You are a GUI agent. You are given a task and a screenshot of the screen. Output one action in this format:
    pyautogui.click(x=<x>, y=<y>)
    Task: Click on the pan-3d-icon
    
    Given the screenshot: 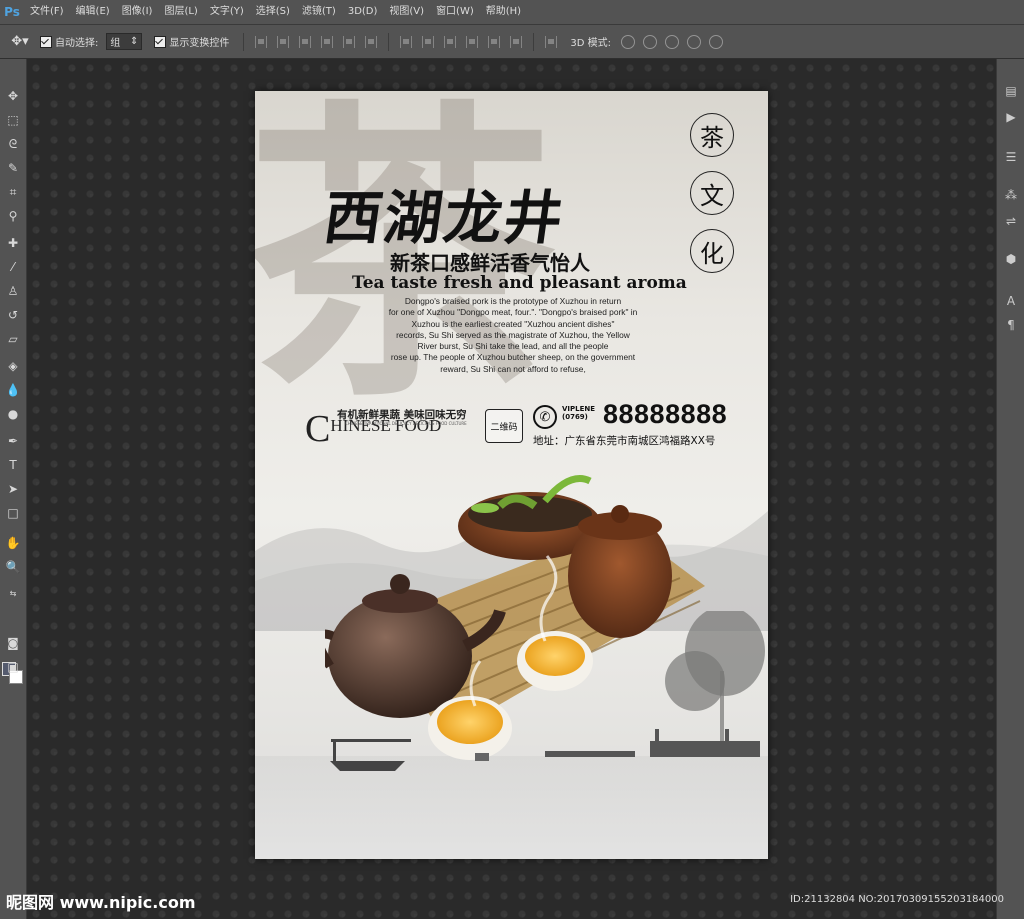 What is the action you would take?
    pyautogui.click(x=672, y=41)
    